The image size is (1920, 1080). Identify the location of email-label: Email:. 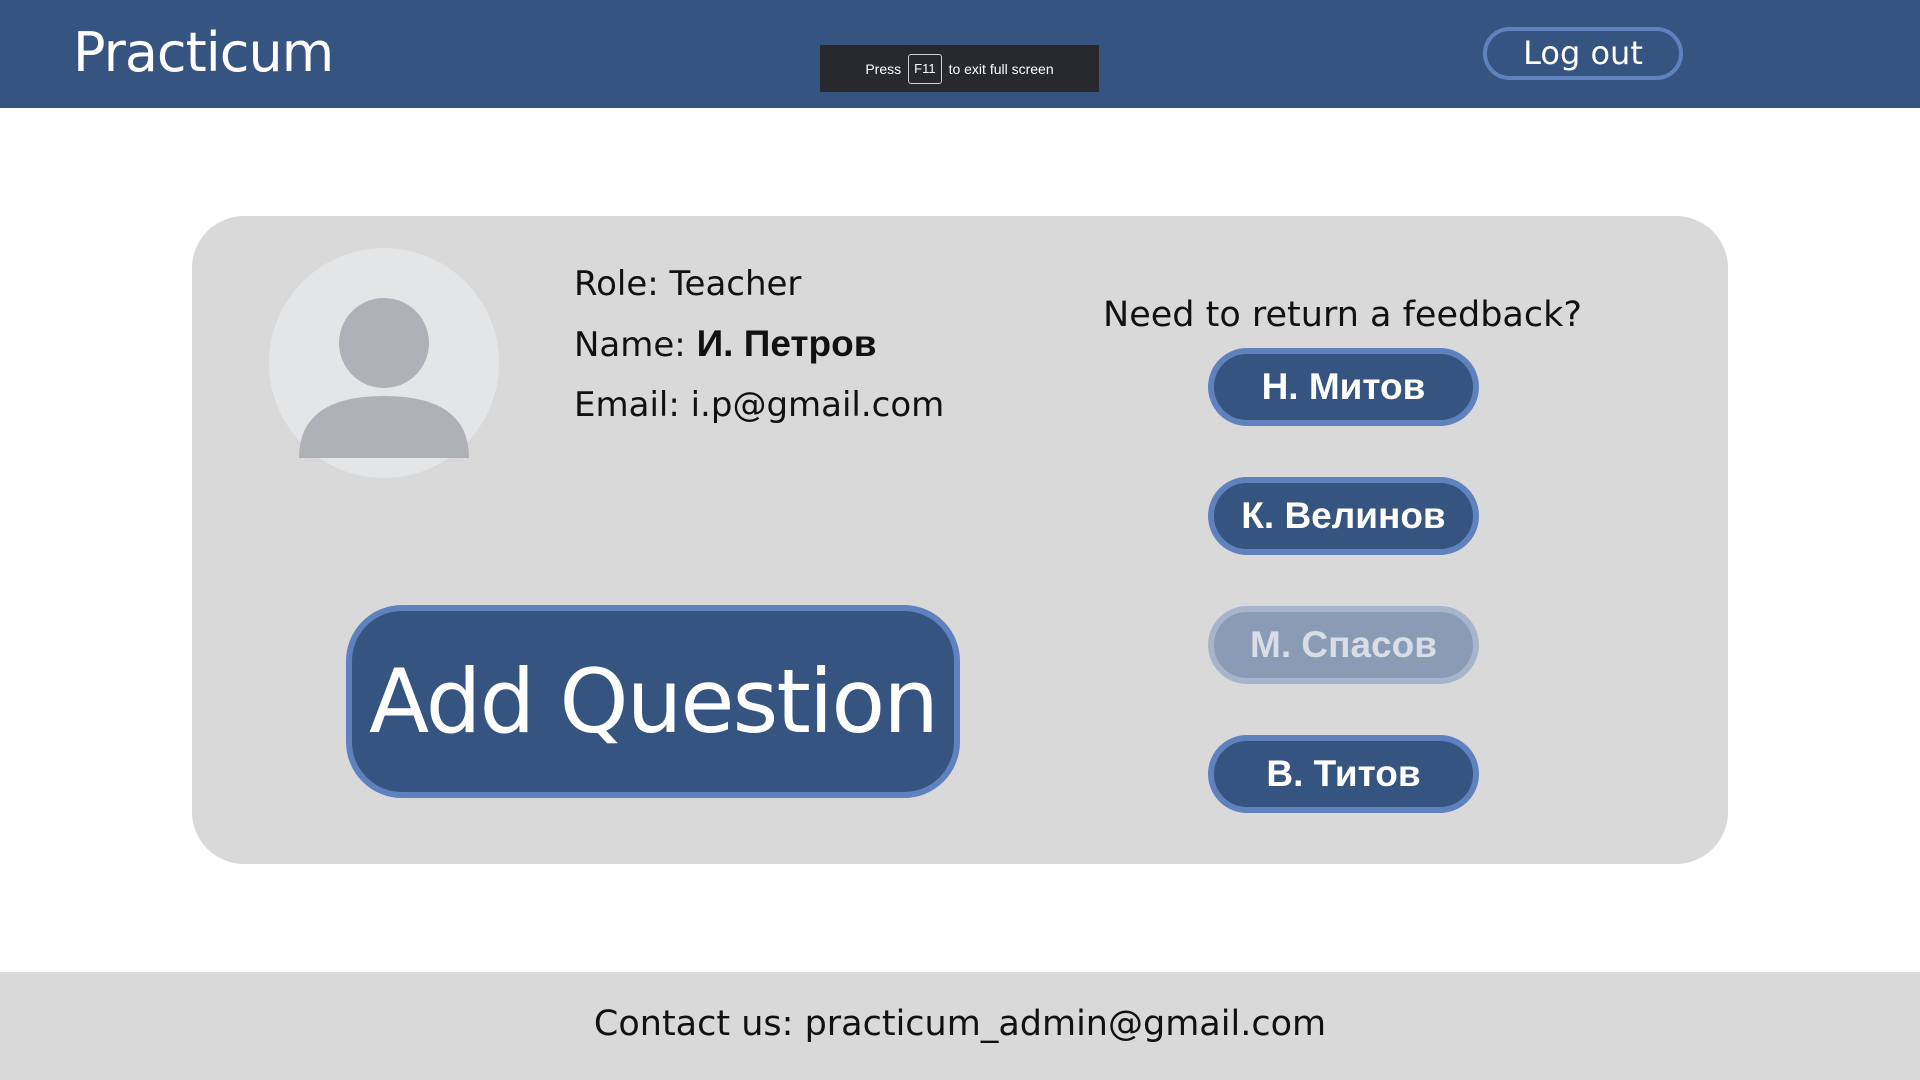
(627, 405).